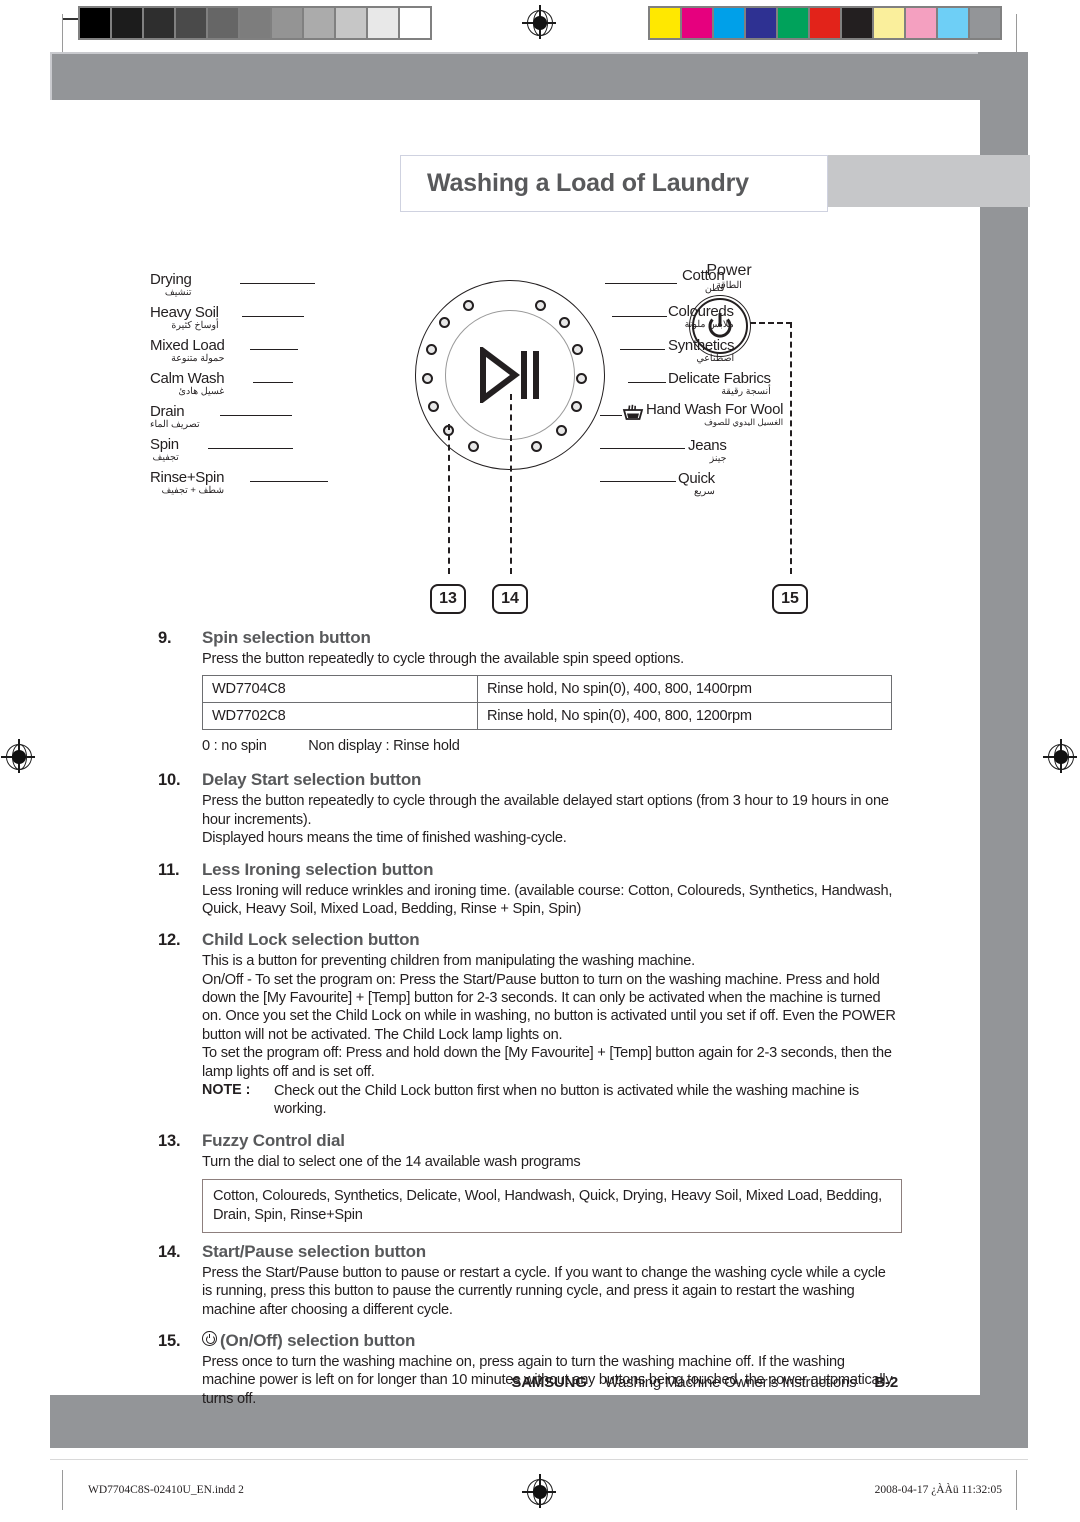 The height and width of the screenshot is (1522, 1080). I want to click on section-title: Spin selection button, so click(286, 637).